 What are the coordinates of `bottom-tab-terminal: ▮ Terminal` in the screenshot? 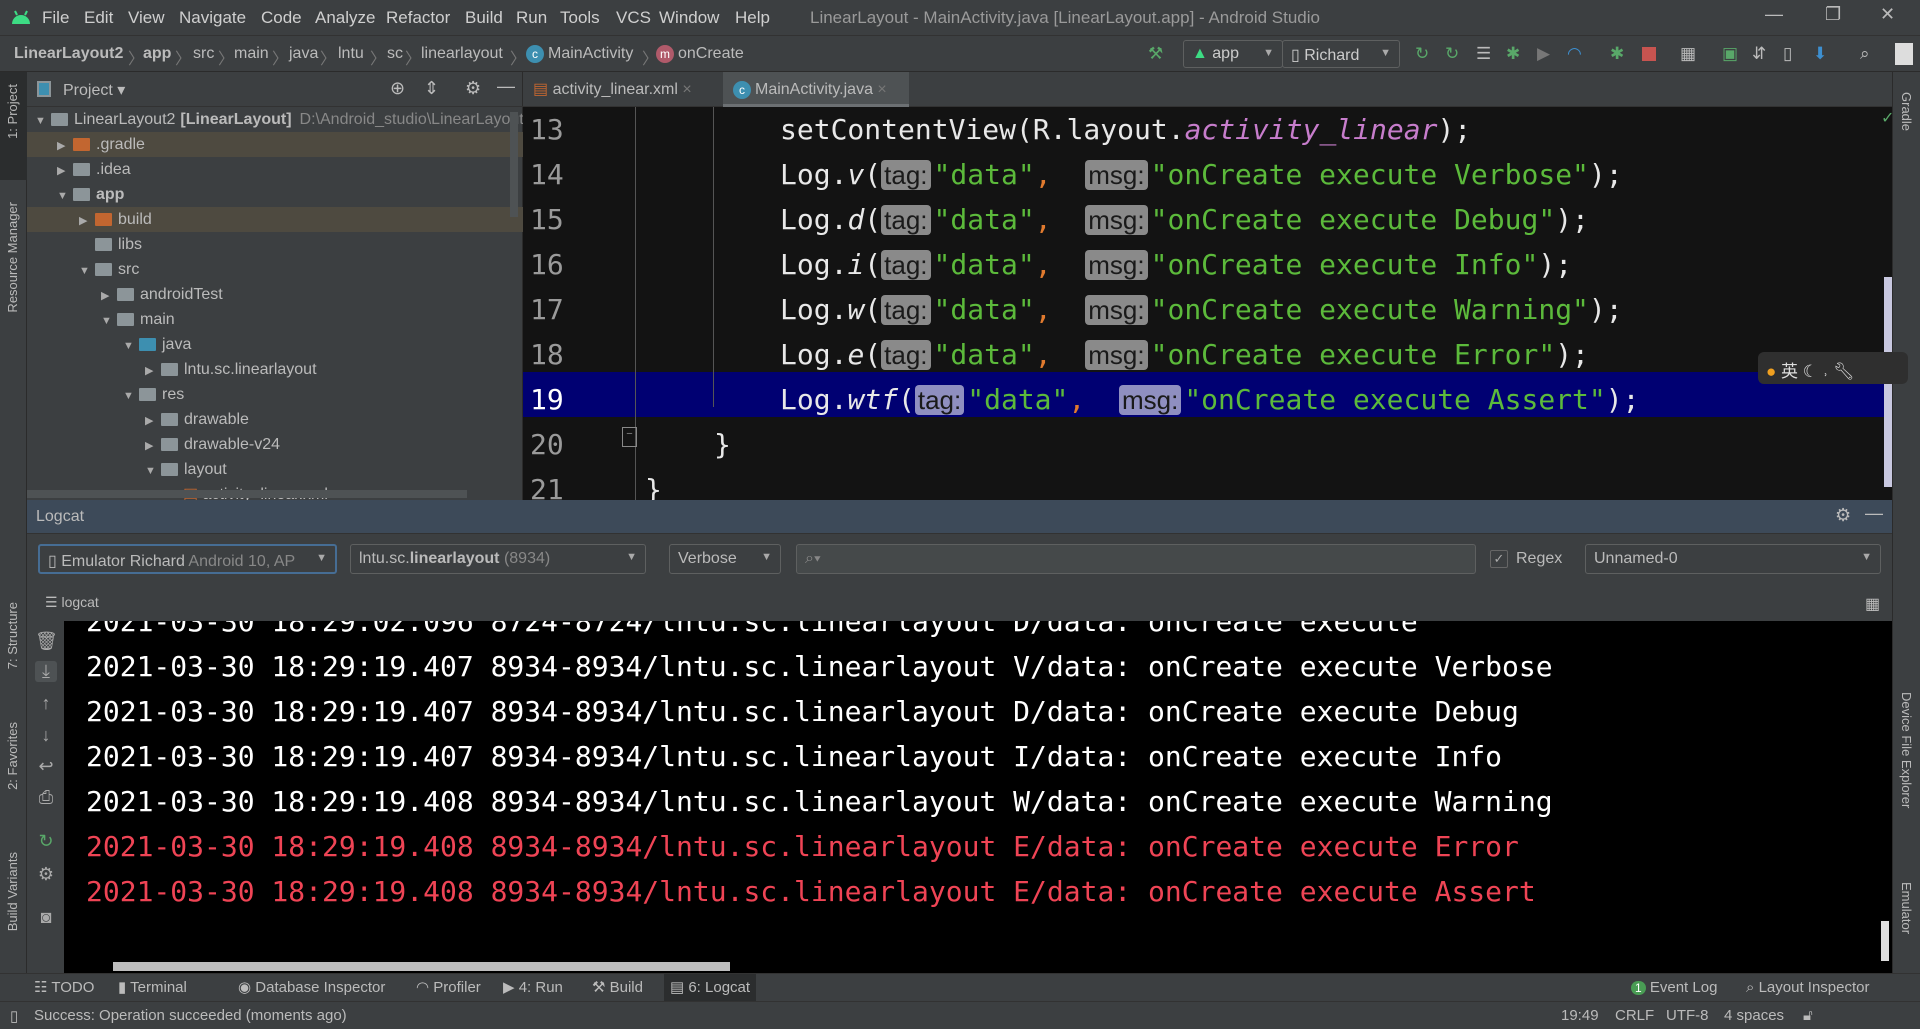 It's located at (152, 988).